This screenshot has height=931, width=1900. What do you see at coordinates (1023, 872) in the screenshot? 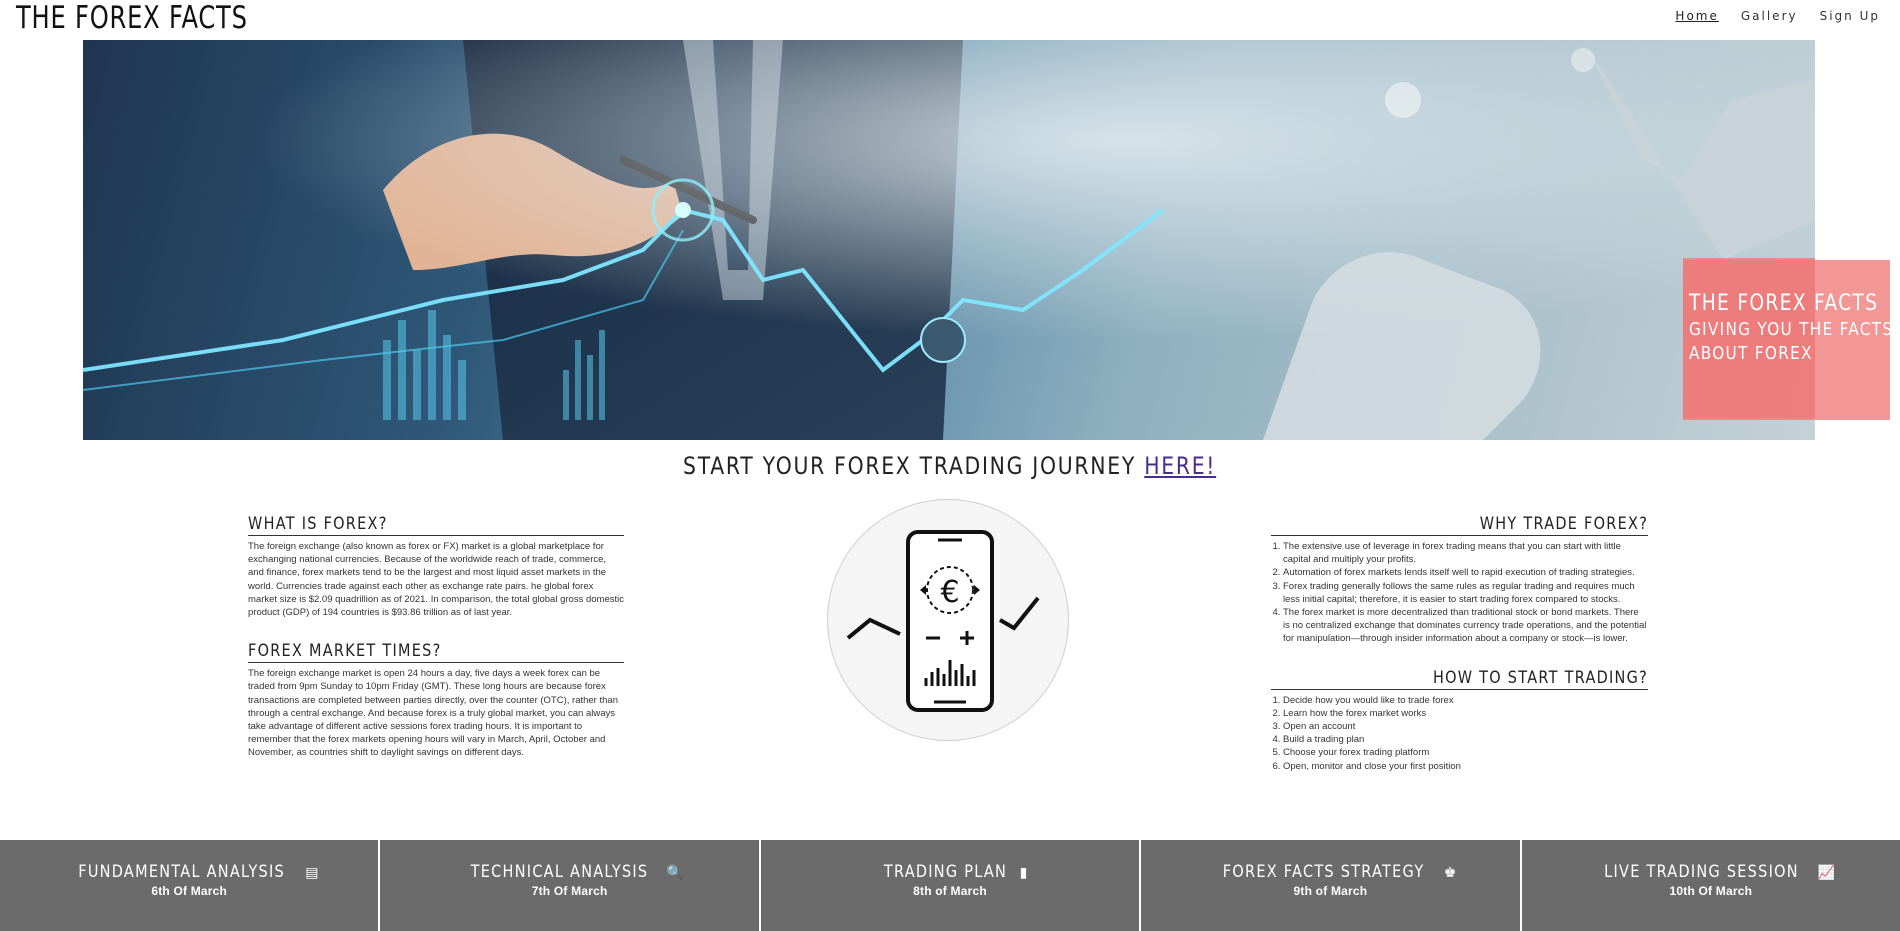
I see `book-icon: ▮` at bounding box center [1023, 872].